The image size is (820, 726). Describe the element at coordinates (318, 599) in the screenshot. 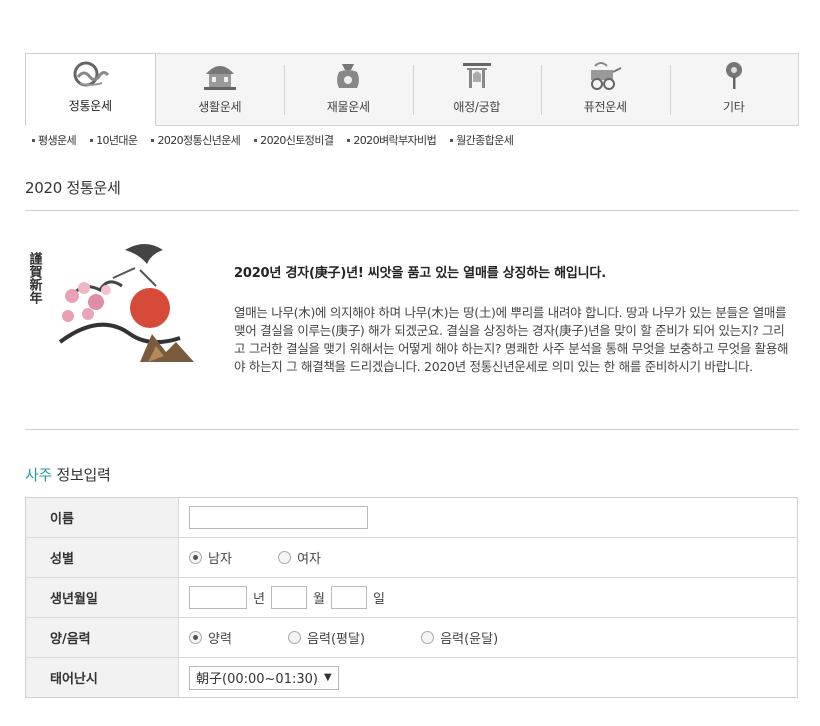

I see `month-unit: 월` at that location.